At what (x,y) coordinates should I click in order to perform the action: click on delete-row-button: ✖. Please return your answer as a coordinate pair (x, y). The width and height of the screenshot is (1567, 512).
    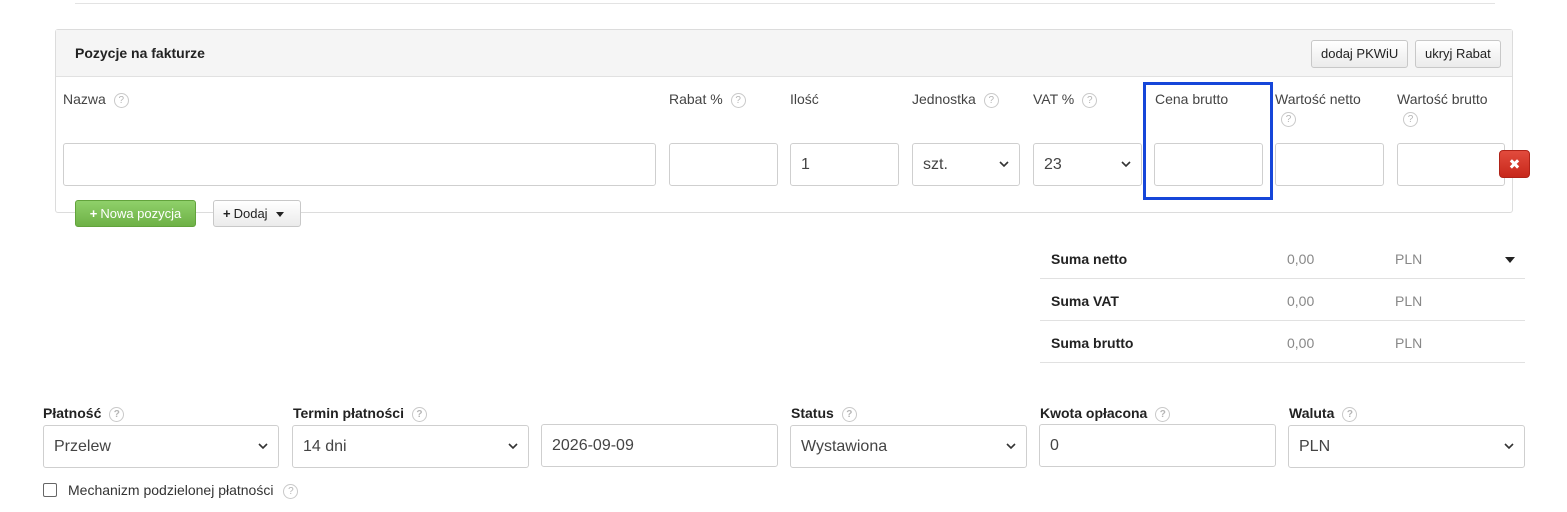
    Looking at the image, I should click on (1514, 164).